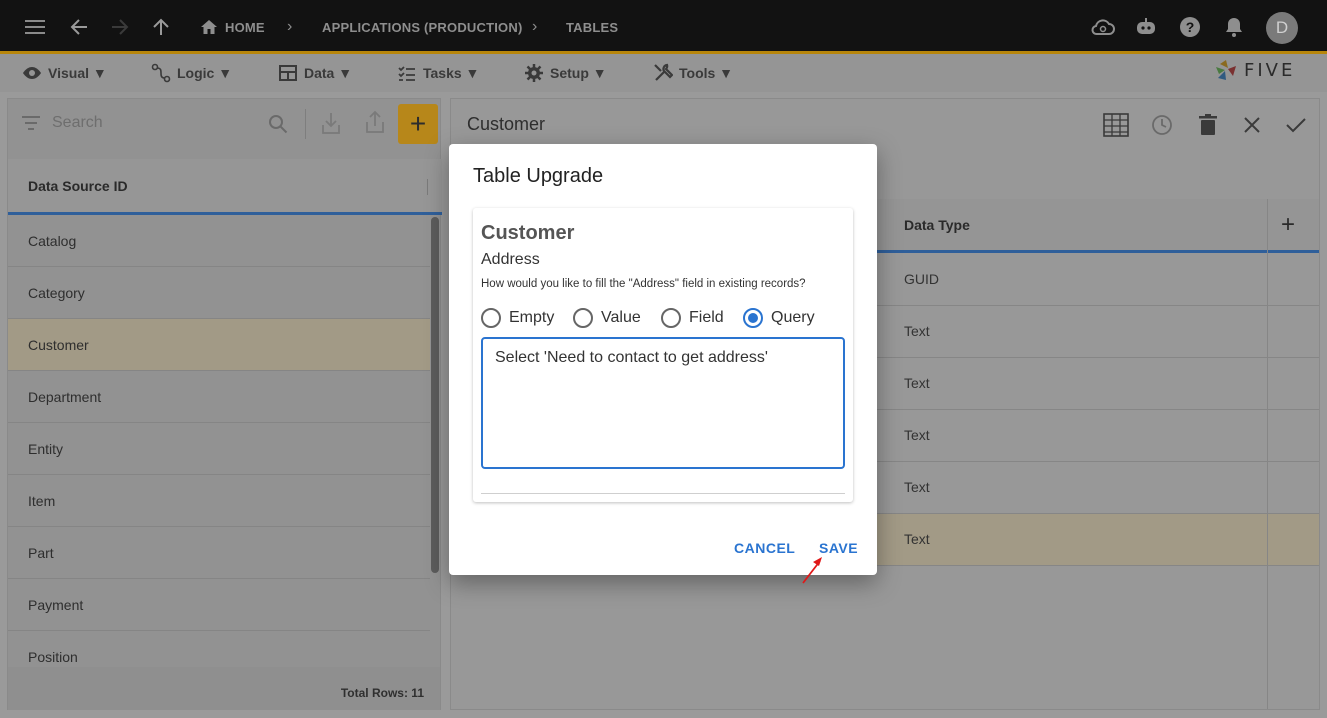  I want to click on search-icon, so click(278, 124).